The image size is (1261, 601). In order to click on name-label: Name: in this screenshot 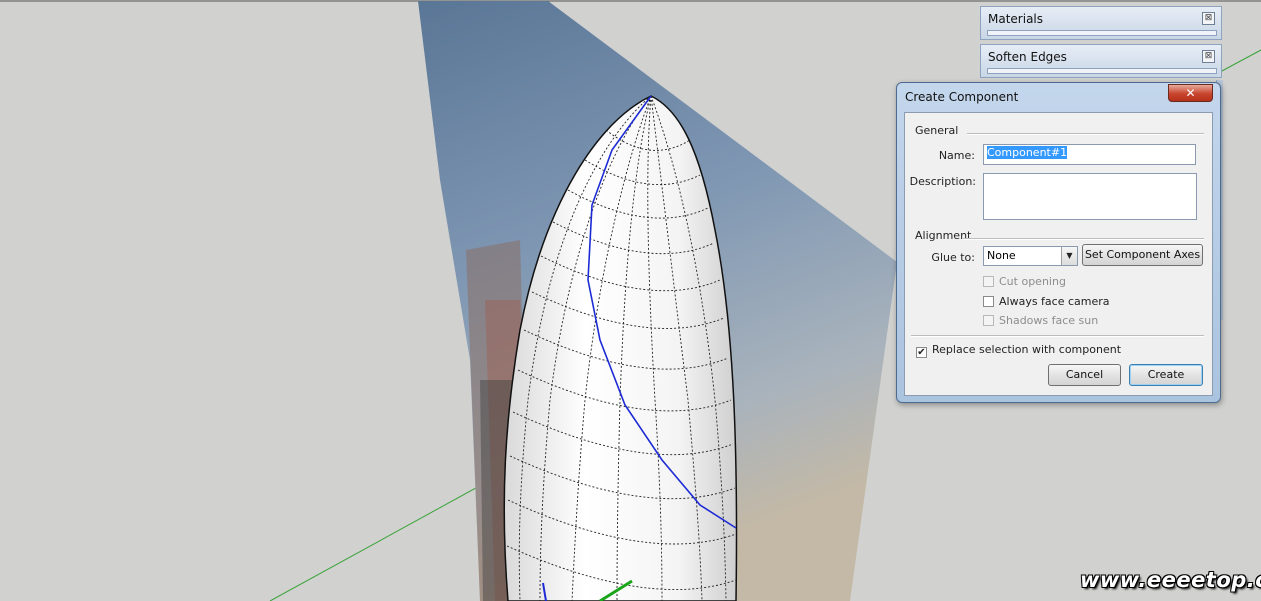, I will do `click(956, 155)`.